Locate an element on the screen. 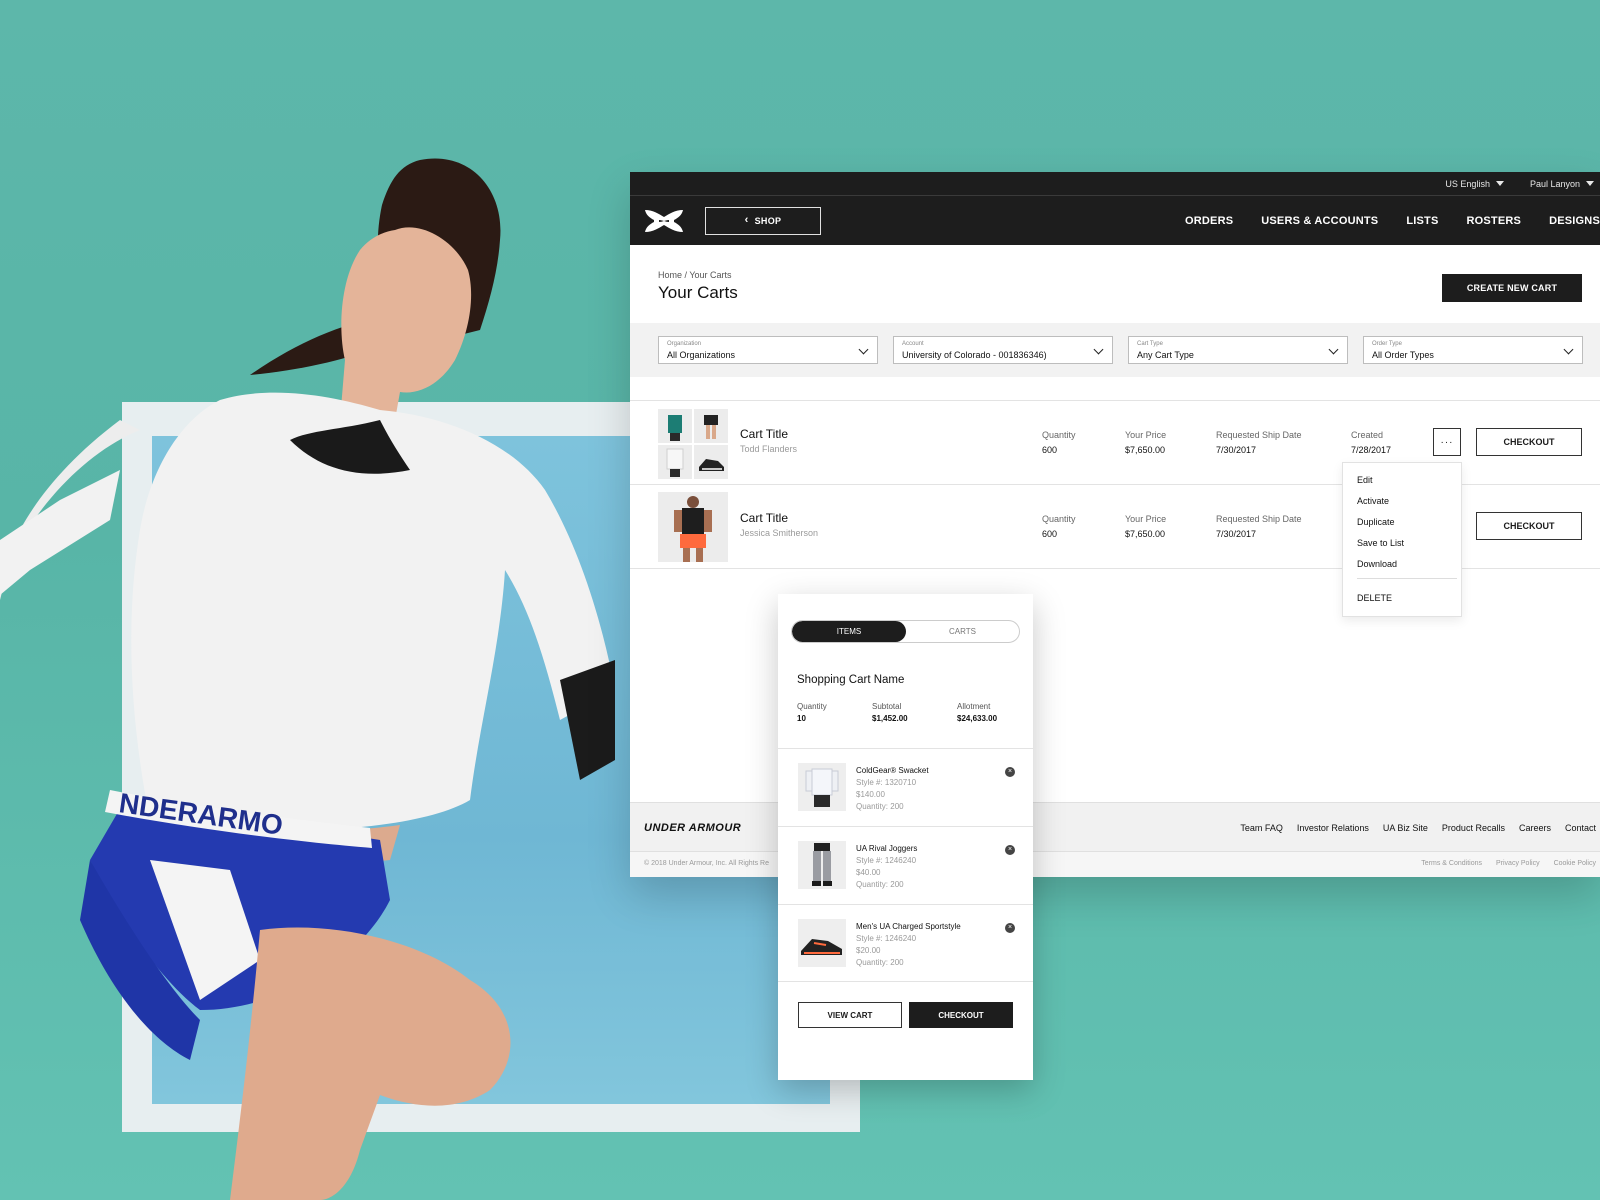  item-name: Men's UA Charged Sportstyle is located at coordinates (908, 926).